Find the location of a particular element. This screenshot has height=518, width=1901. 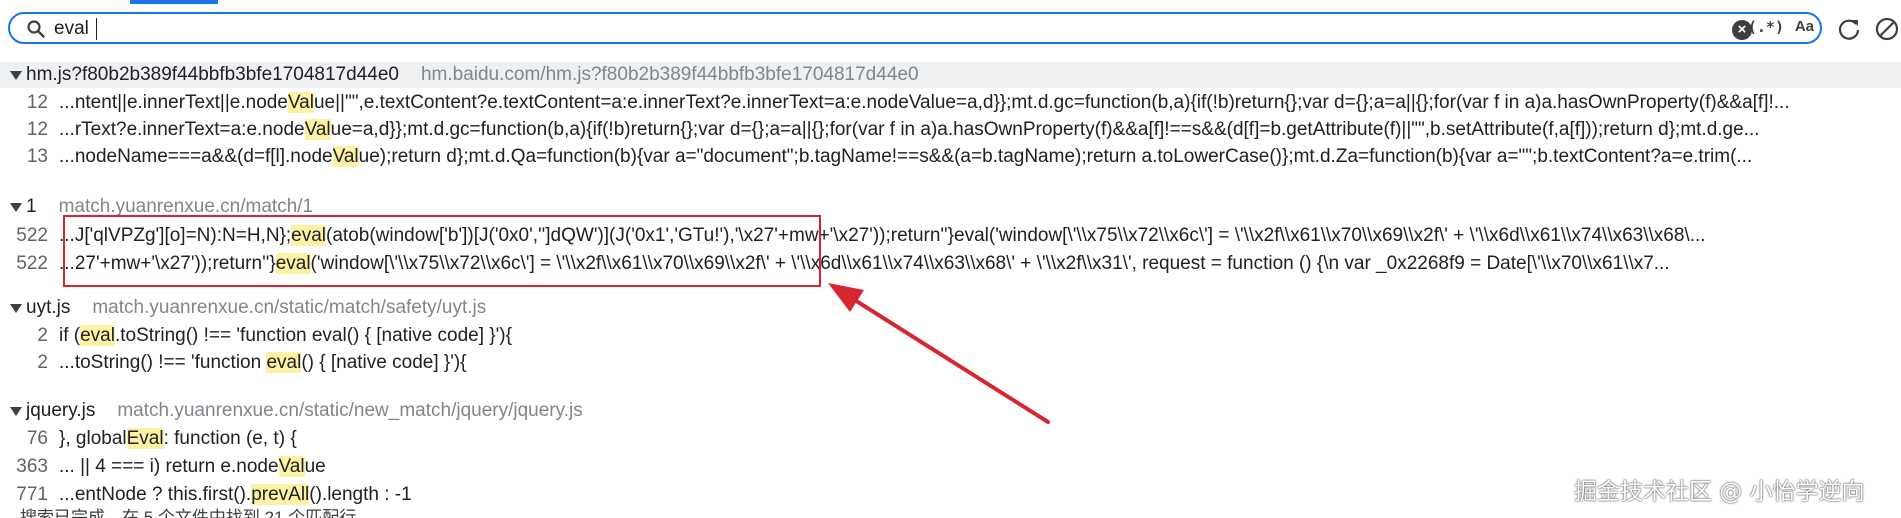

cancel-search-icon is located at coordinates (1887, 29).